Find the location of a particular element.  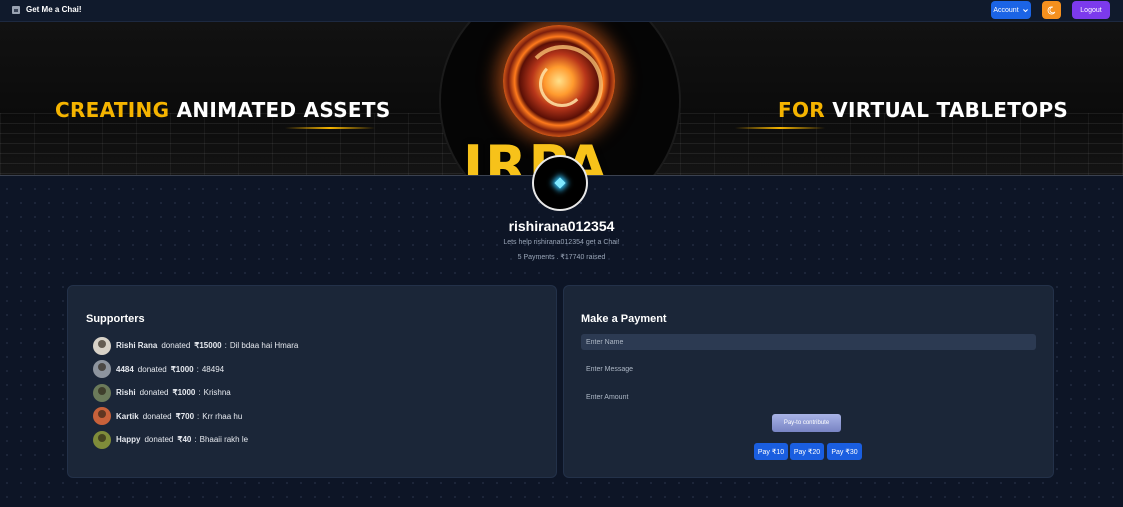

banner-right-highlight: FOR is located at coordinates (801, 110).